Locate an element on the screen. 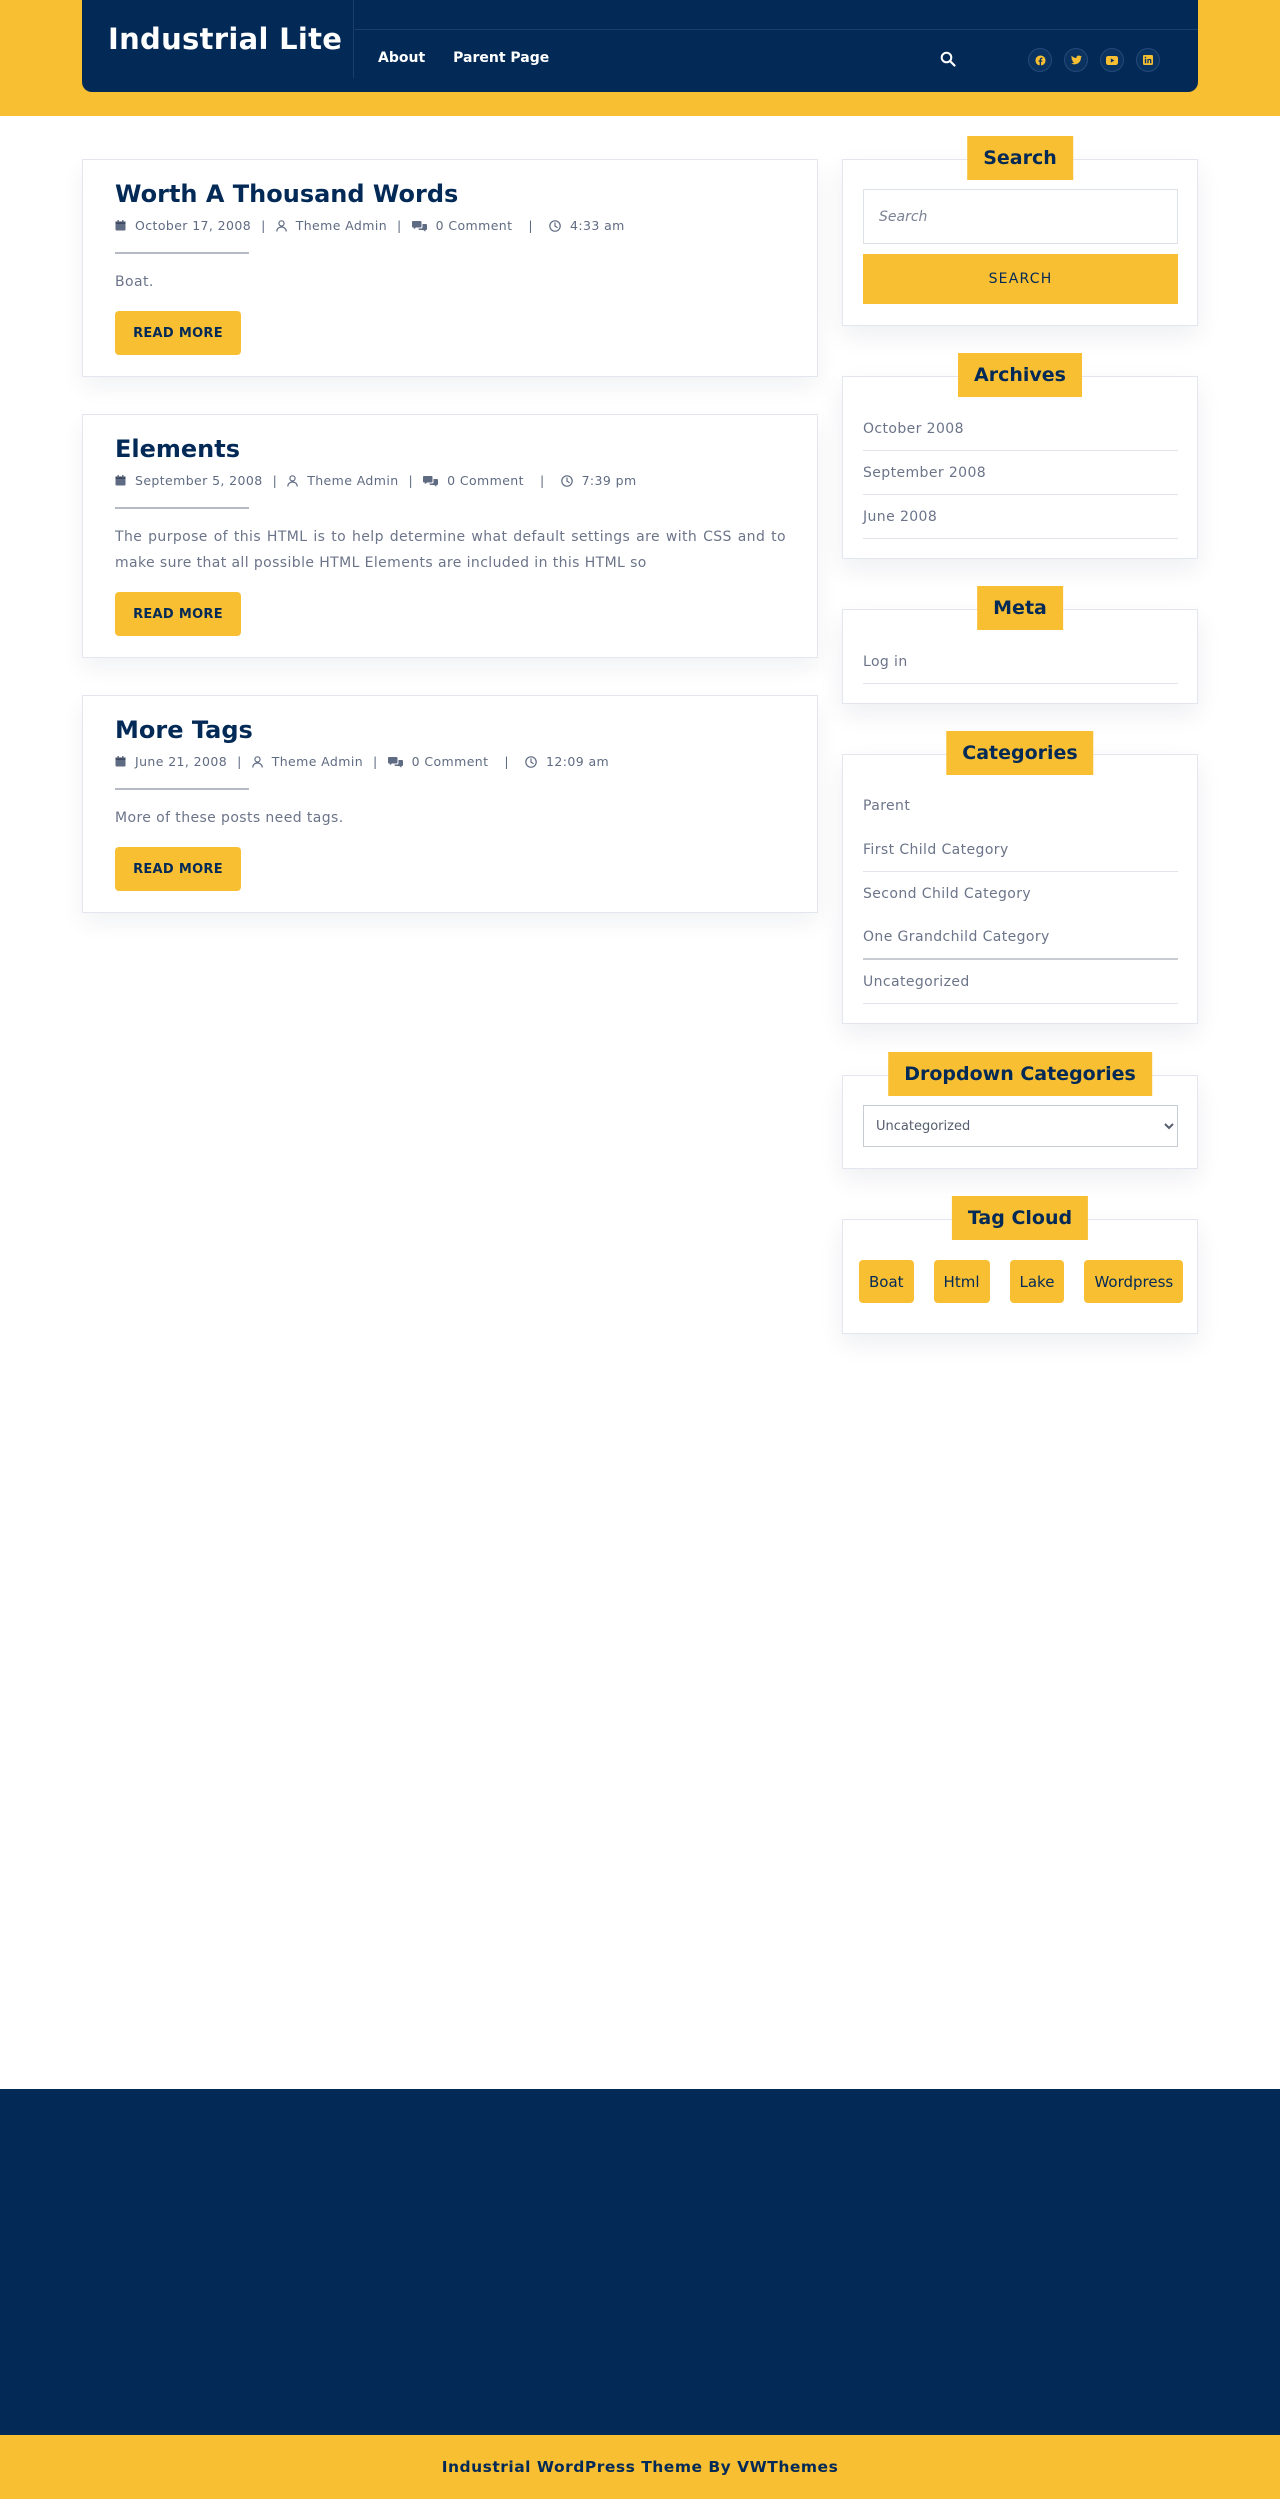 The image size is (1280, 2499). tag-html: Html is located at coordinates (961, 1281).